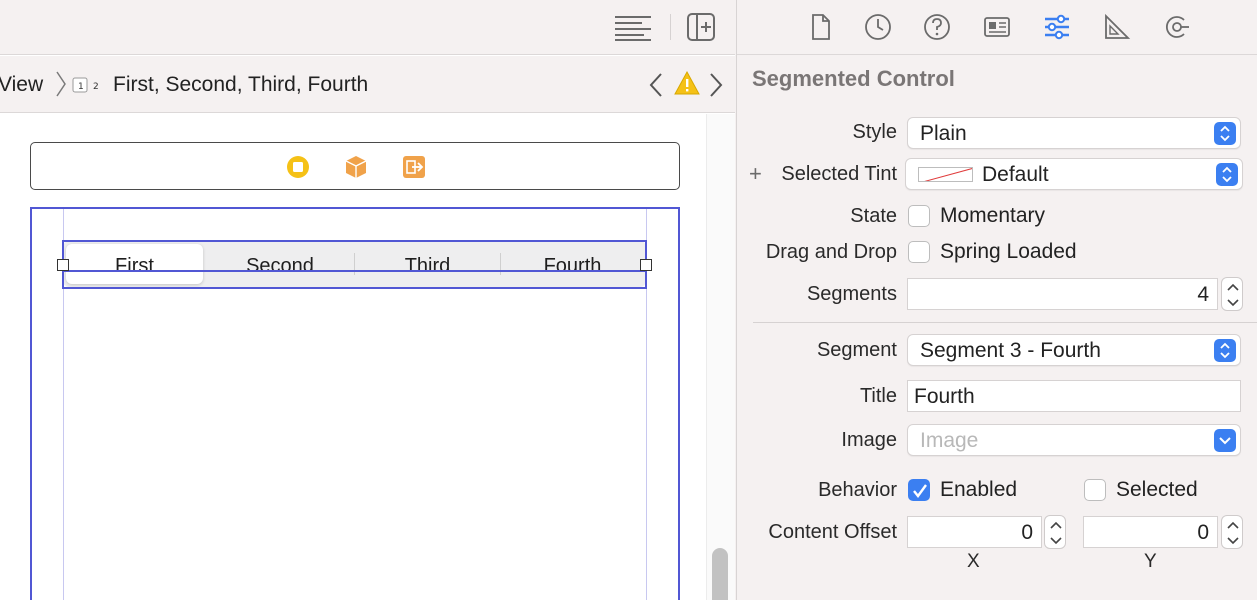  I want to click on enabled-label: Enabled, so click(979, 489).